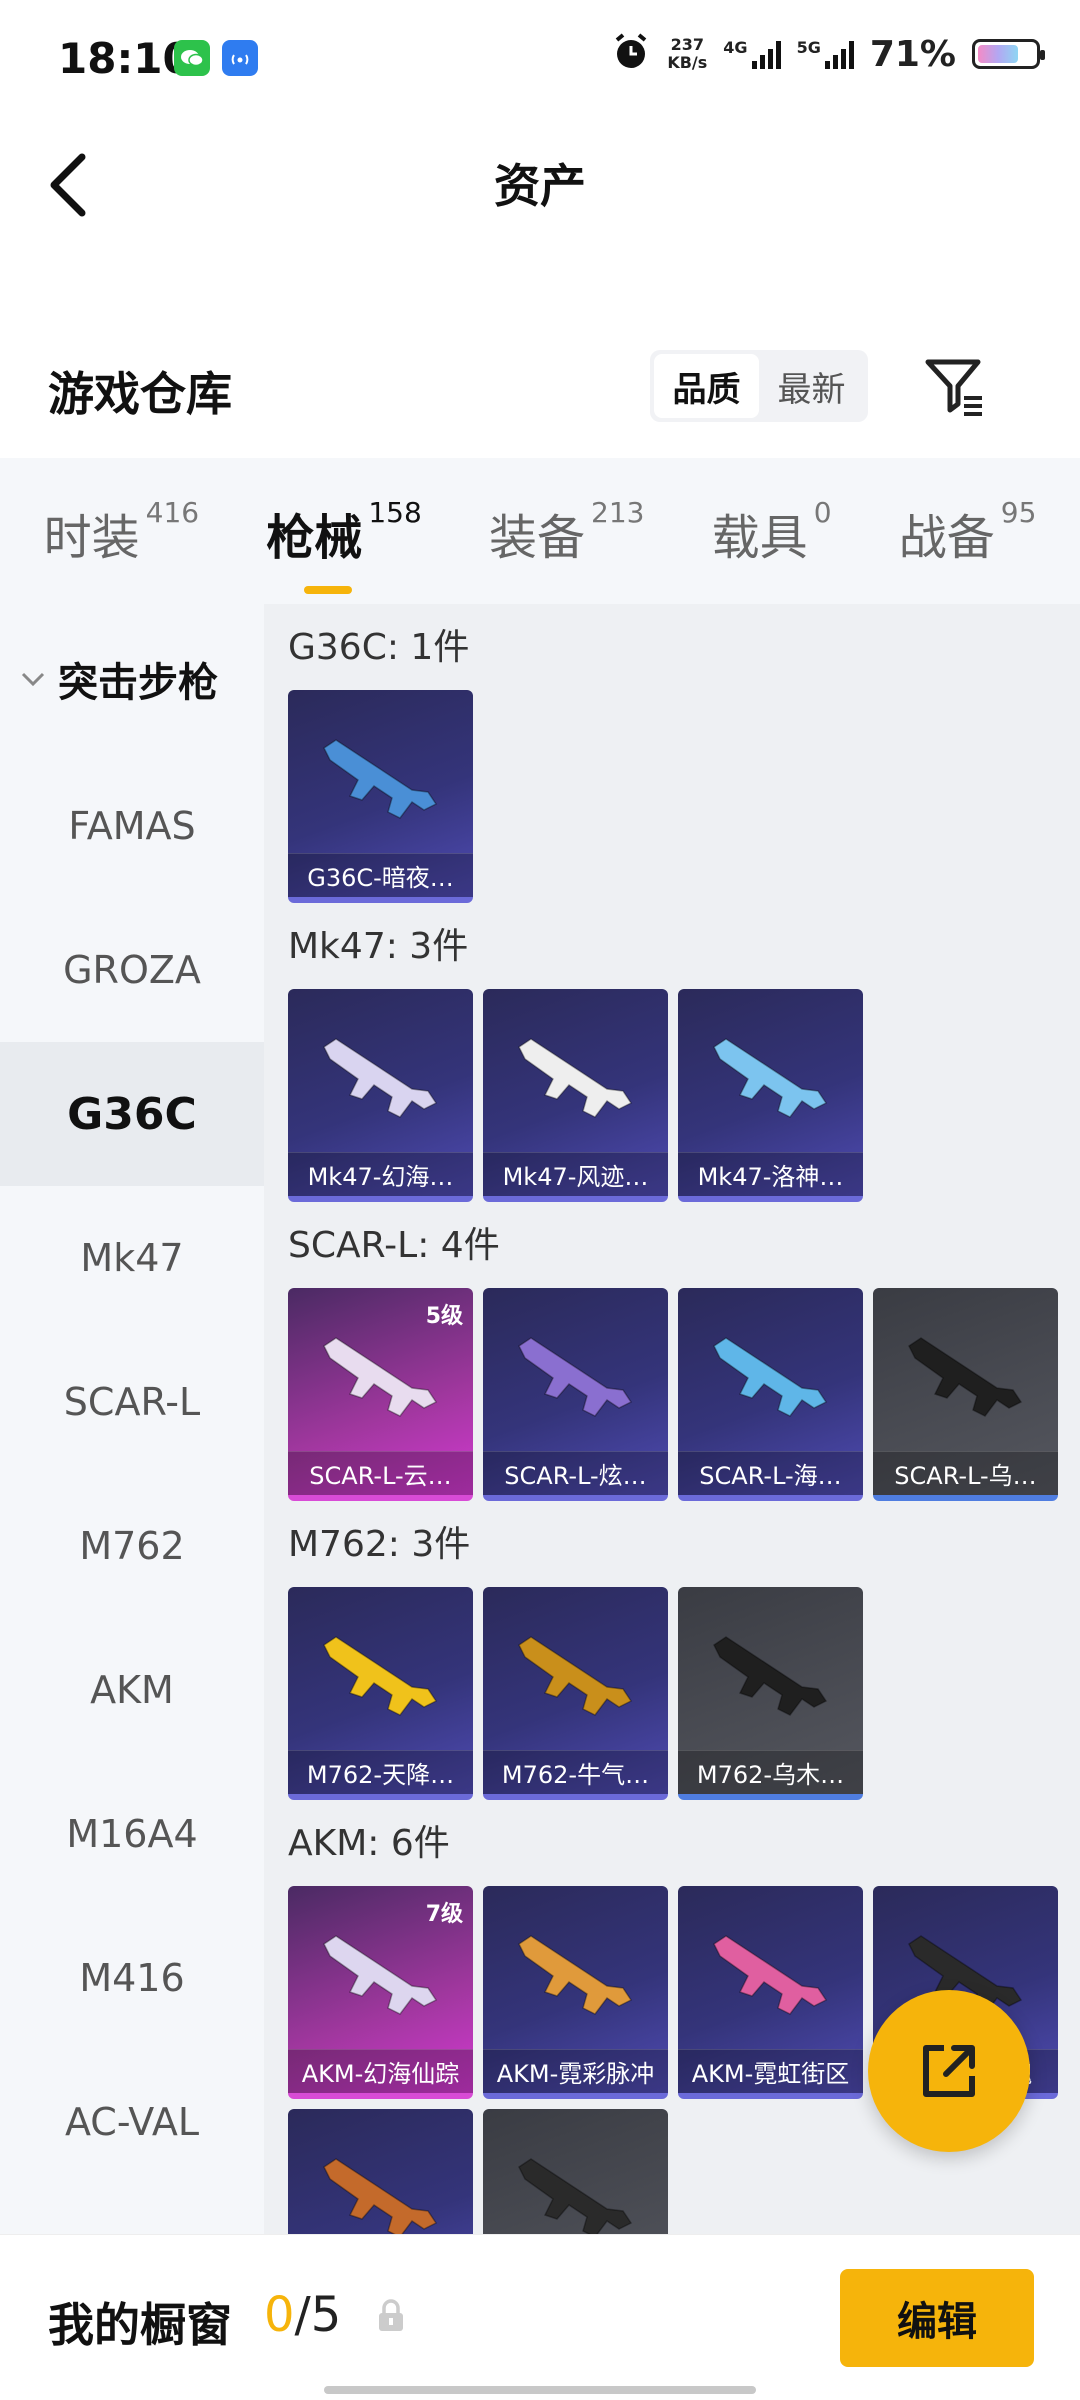  Describe the element at coordinates (706, 386) in the screenshot. I see `sort-quality: 品质` at that location.